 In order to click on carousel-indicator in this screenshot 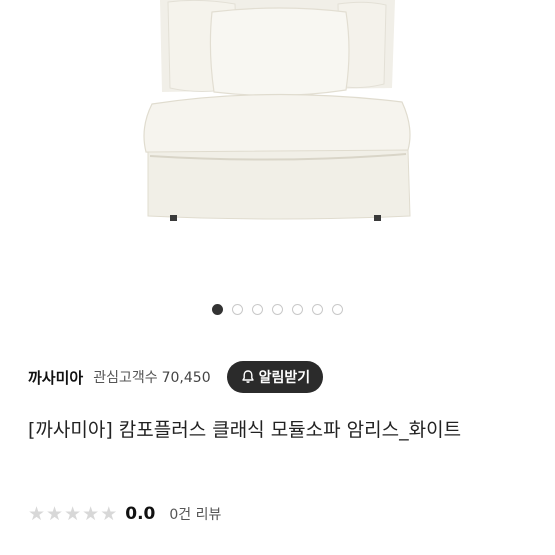, I will do `click(277, 309)`.